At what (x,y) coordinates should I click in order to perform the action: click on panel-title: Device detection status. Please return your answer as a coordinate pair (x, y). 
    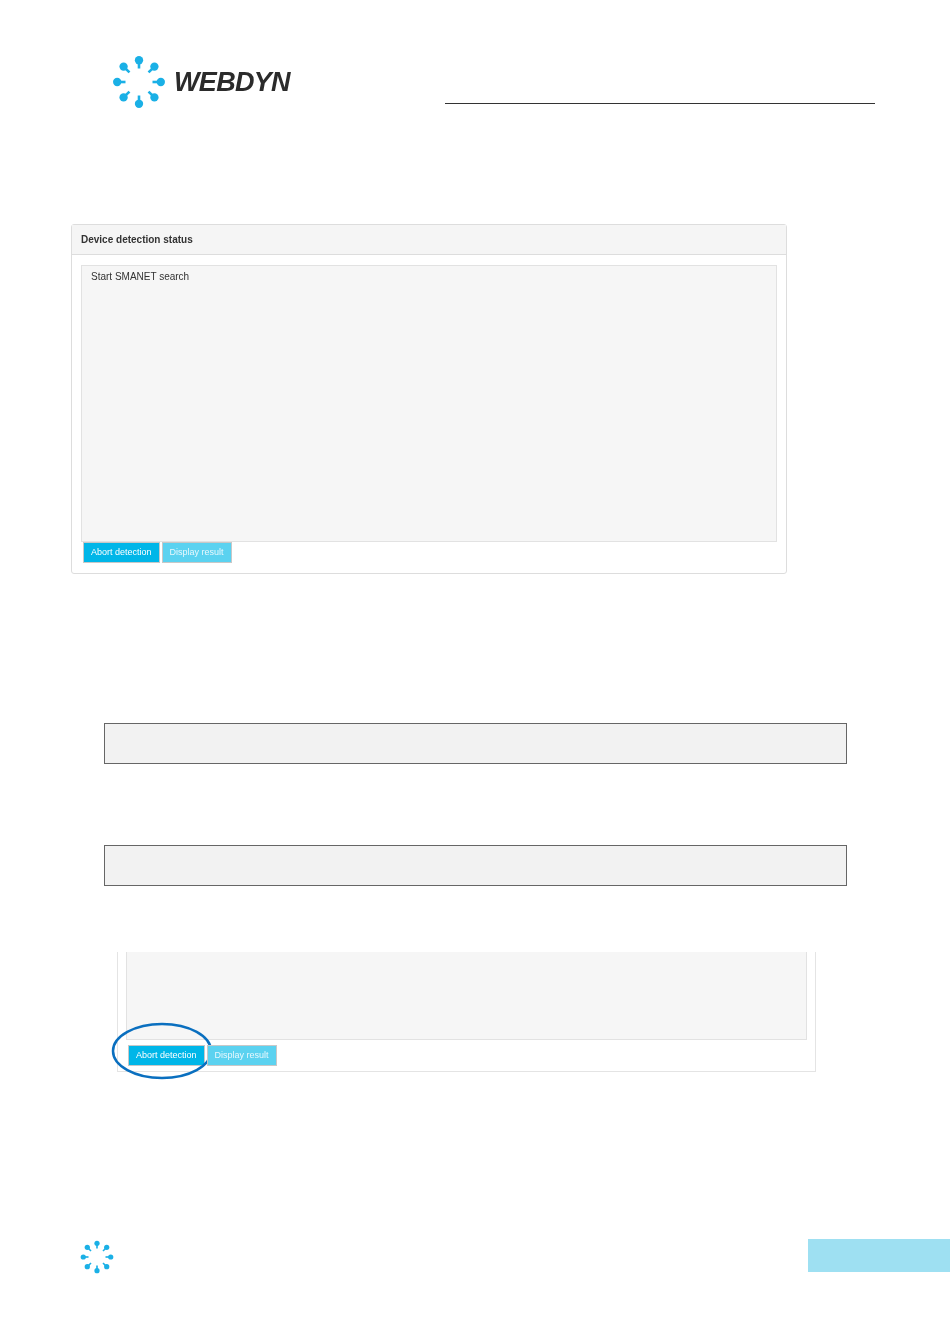
    Looking at the image, I should click on (137, 240).